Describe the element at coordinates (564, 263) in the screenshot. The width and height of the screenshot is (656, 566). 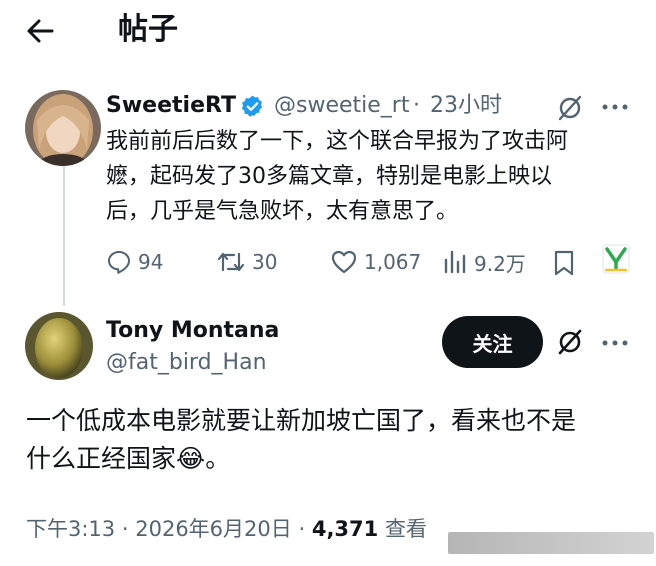
I see `bookmark-icon` at that location.